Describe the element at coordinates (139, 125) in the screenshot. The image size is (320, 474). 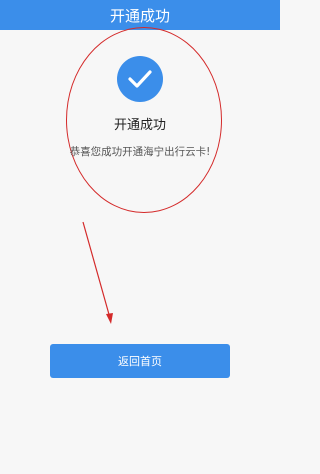
I see `success-title: 开通成功` at that location.